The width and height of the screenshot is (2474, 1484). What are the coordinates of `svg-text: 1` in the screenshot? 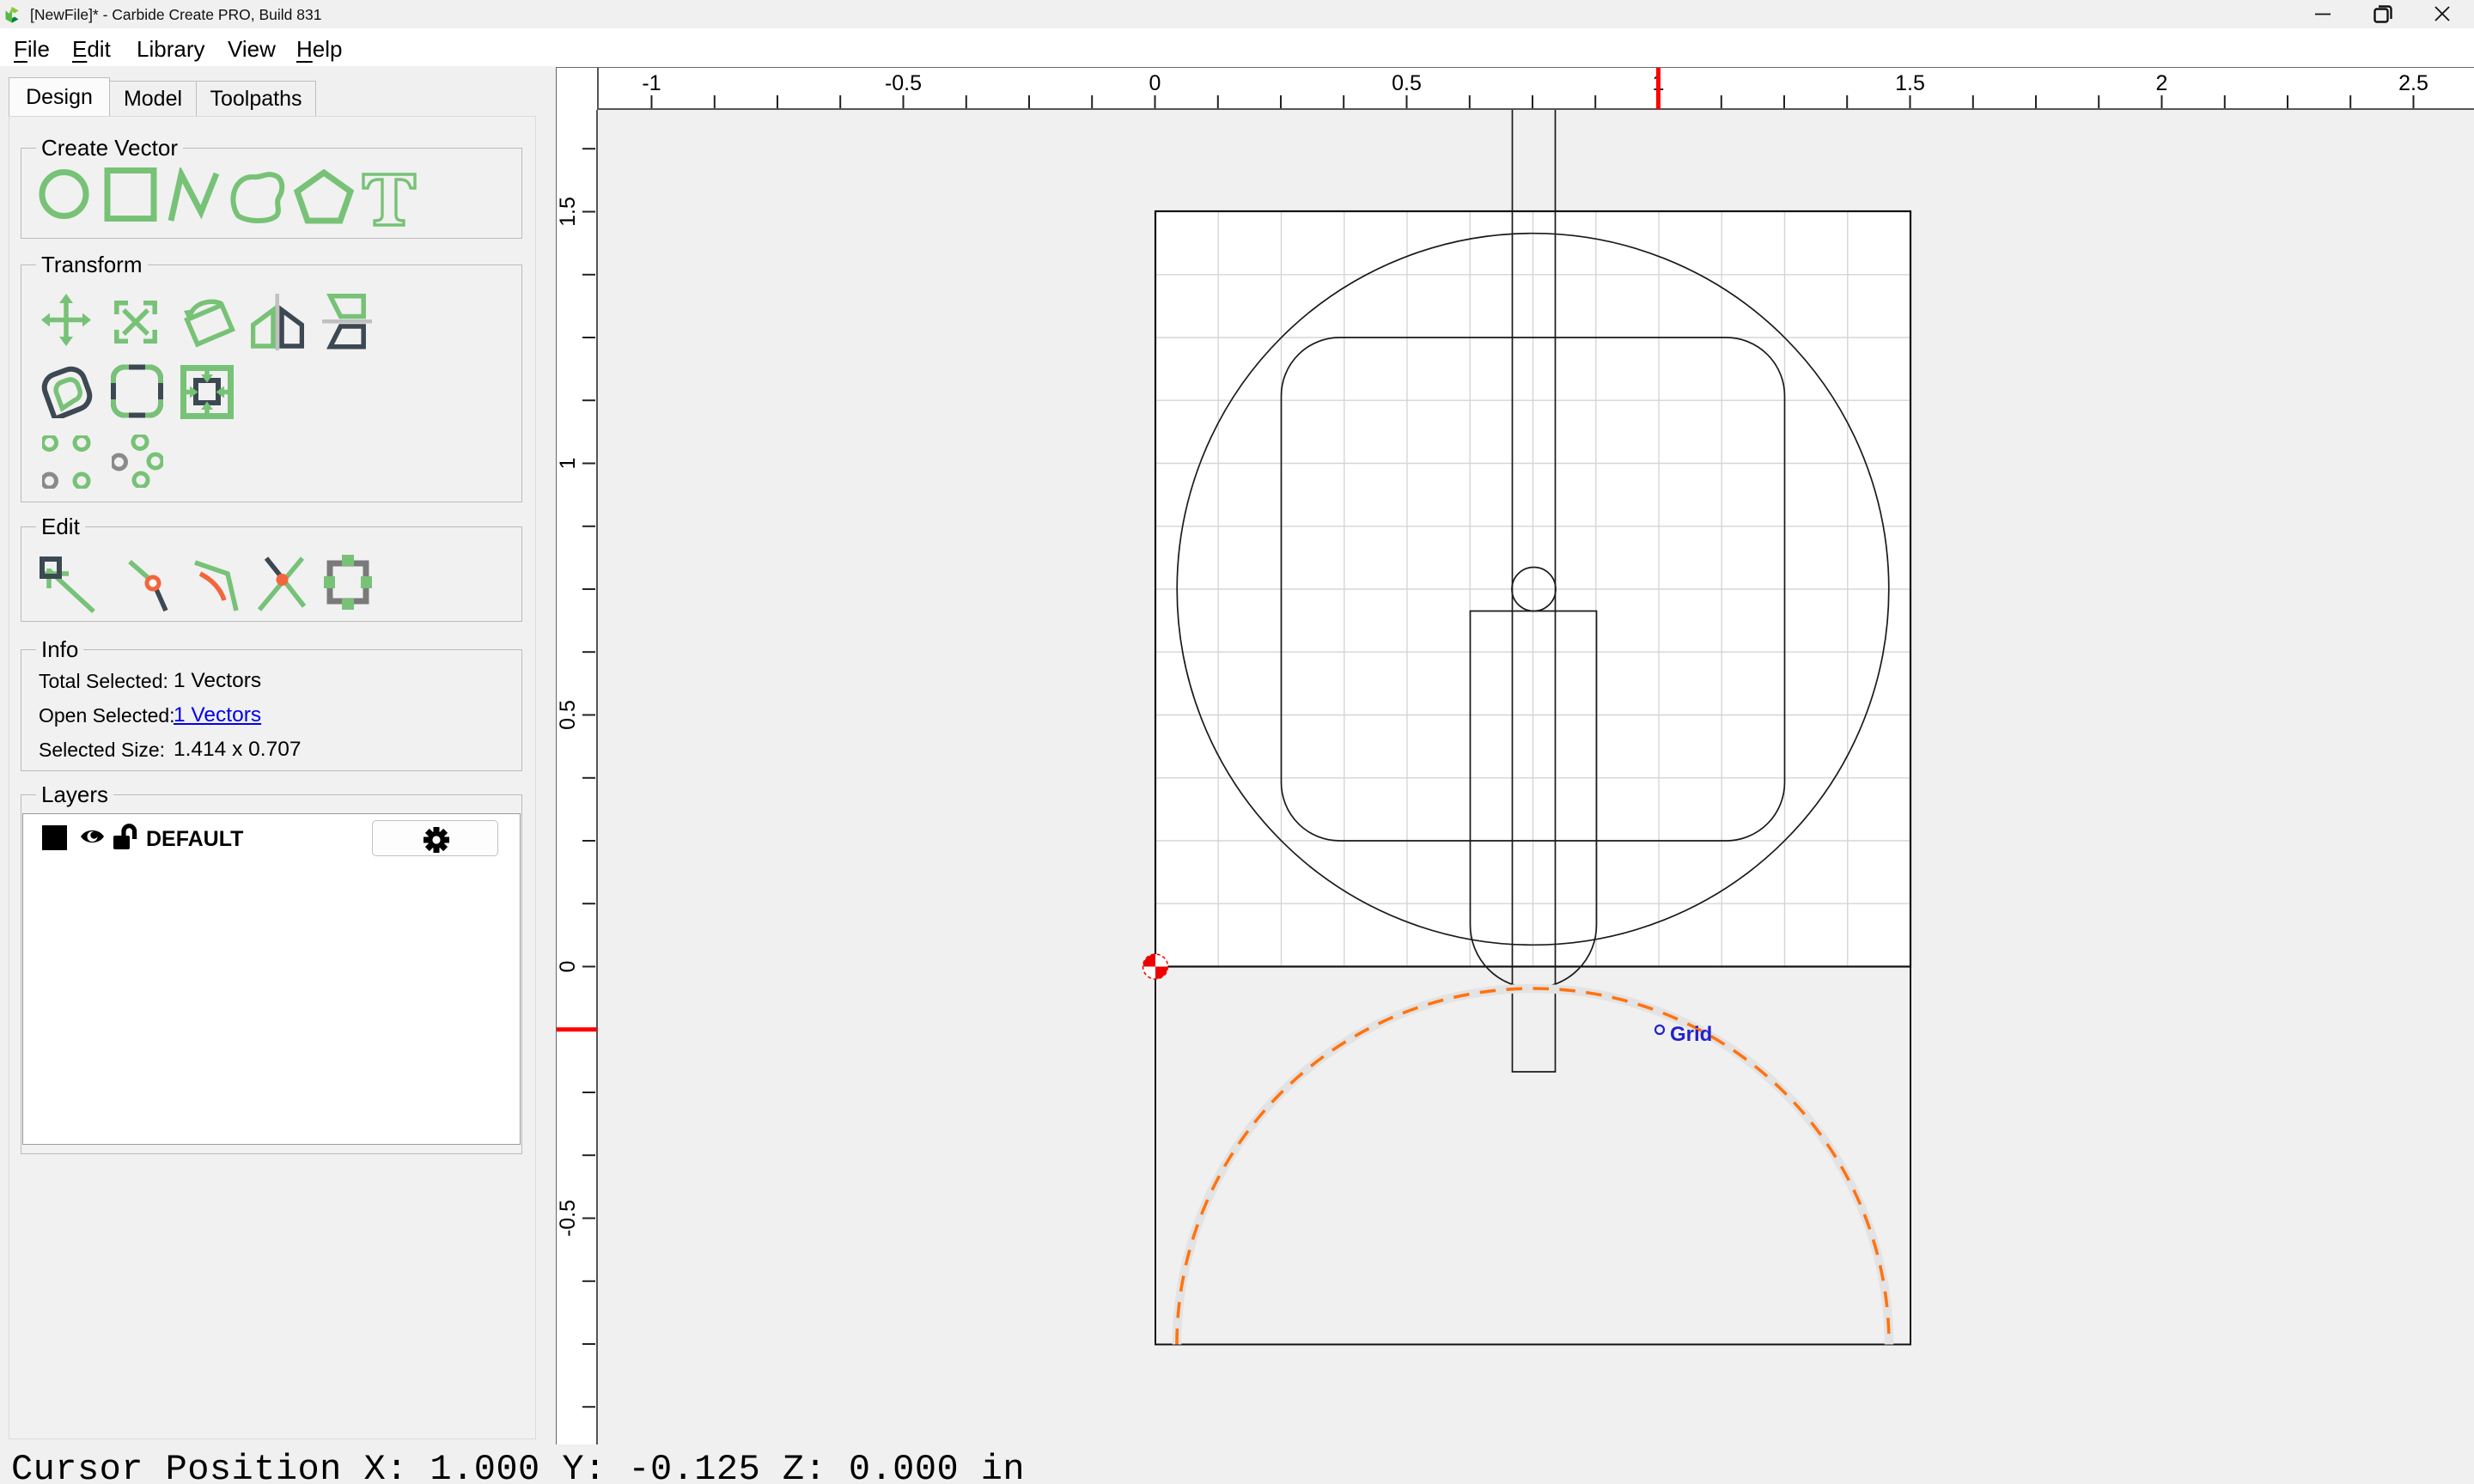 It's located at (568, 464).